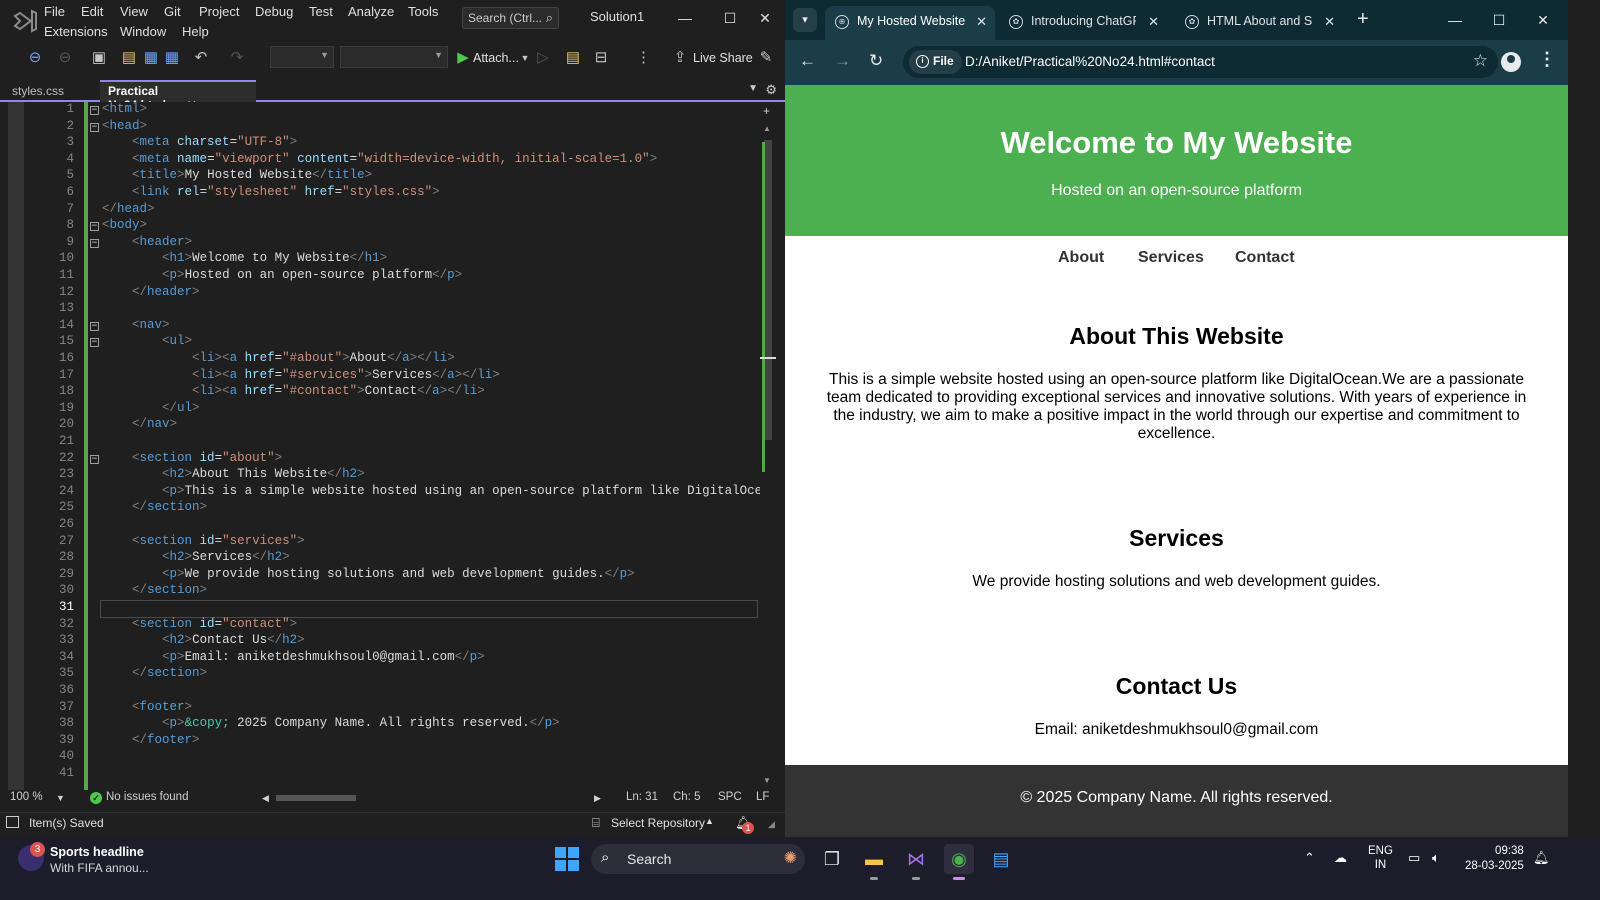  What do you see at coordinates (709, 821) in the screenshot?
I see `chevron-up-icon: ▲` at bounding box center [709, 821].